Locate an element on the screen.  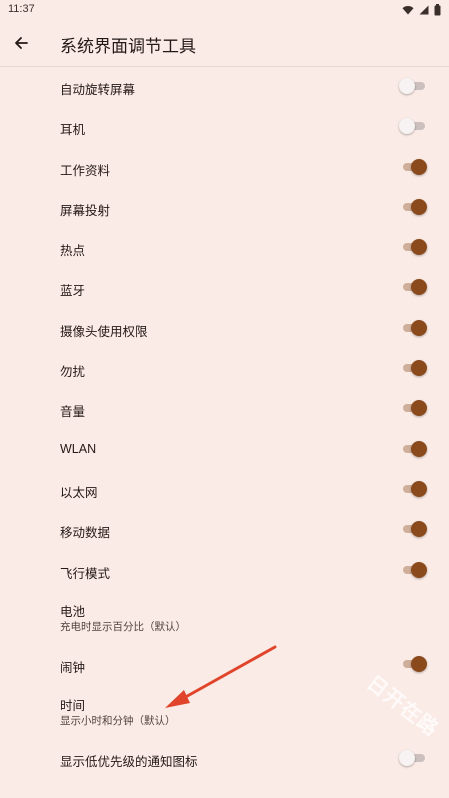
settings-item: 显示低优先级的通知图标 is located at coordinates (224, 758).